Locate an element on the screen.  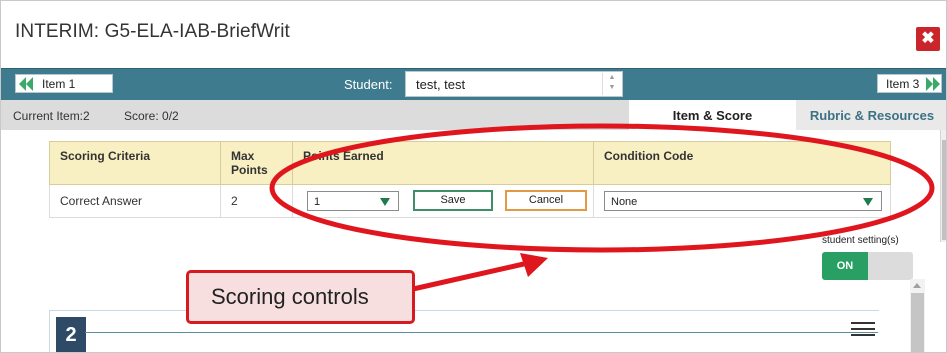
column-header: Points Earned is located at coordinates (443, 163).